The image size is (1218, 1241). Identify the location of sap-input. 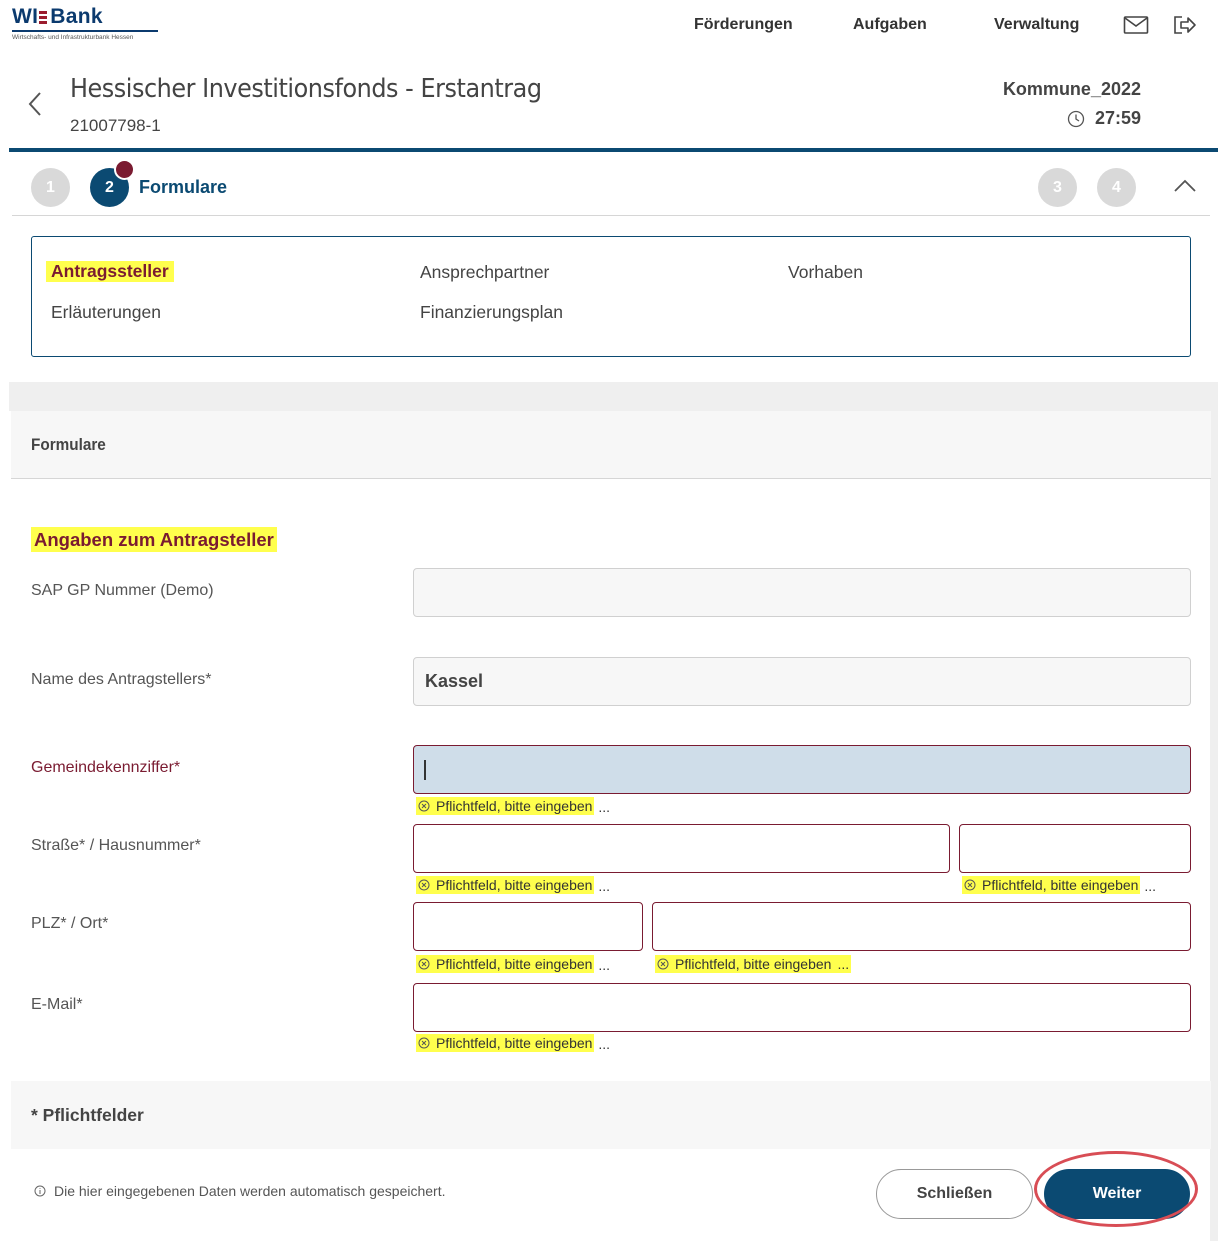
(802, 592).